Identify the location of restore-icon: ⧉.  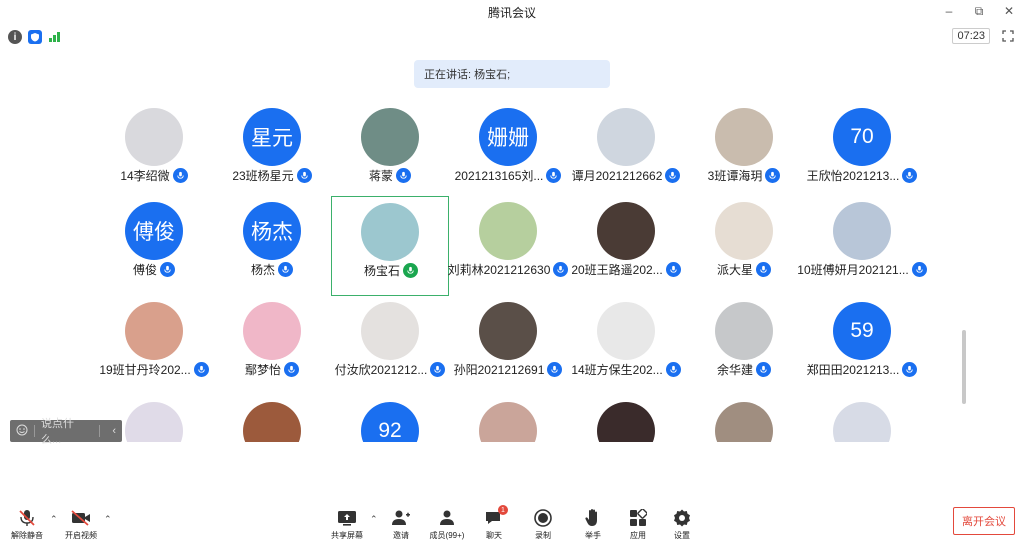
(979, 11).